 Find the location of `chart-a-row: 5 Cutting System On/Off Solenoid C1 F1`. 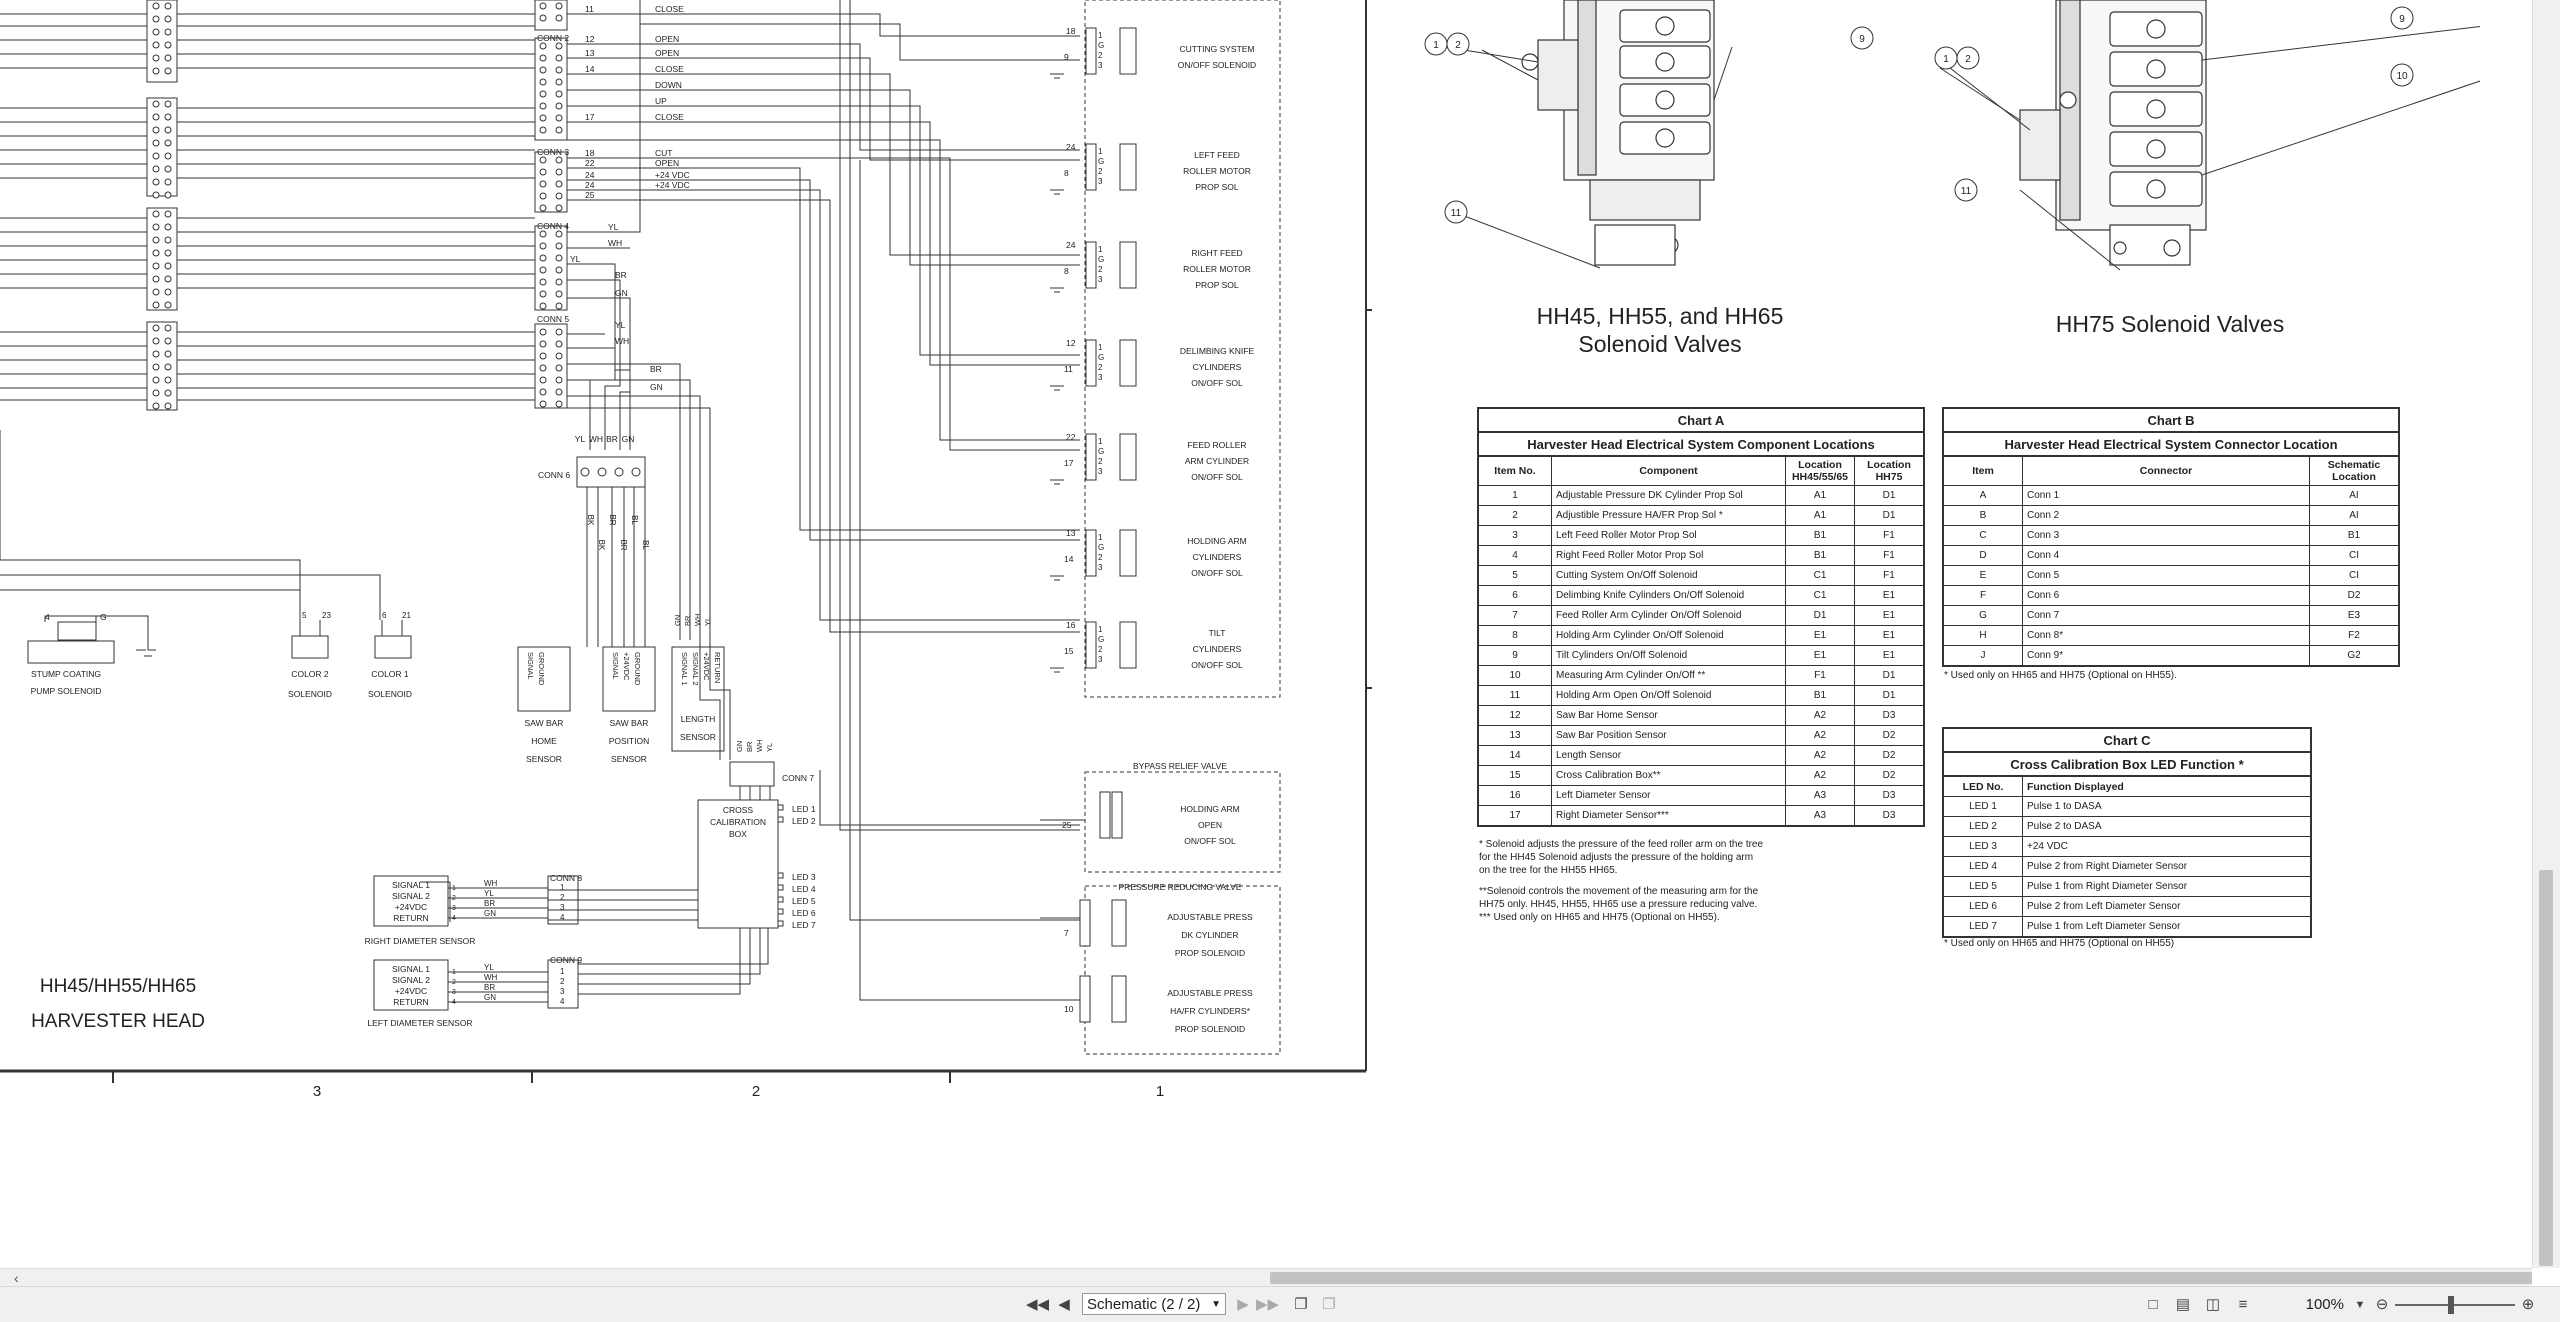

chart-a-row: 5 Cutting System On/Off Solenoid C1 F1 is located at coordinates (1701, 575).